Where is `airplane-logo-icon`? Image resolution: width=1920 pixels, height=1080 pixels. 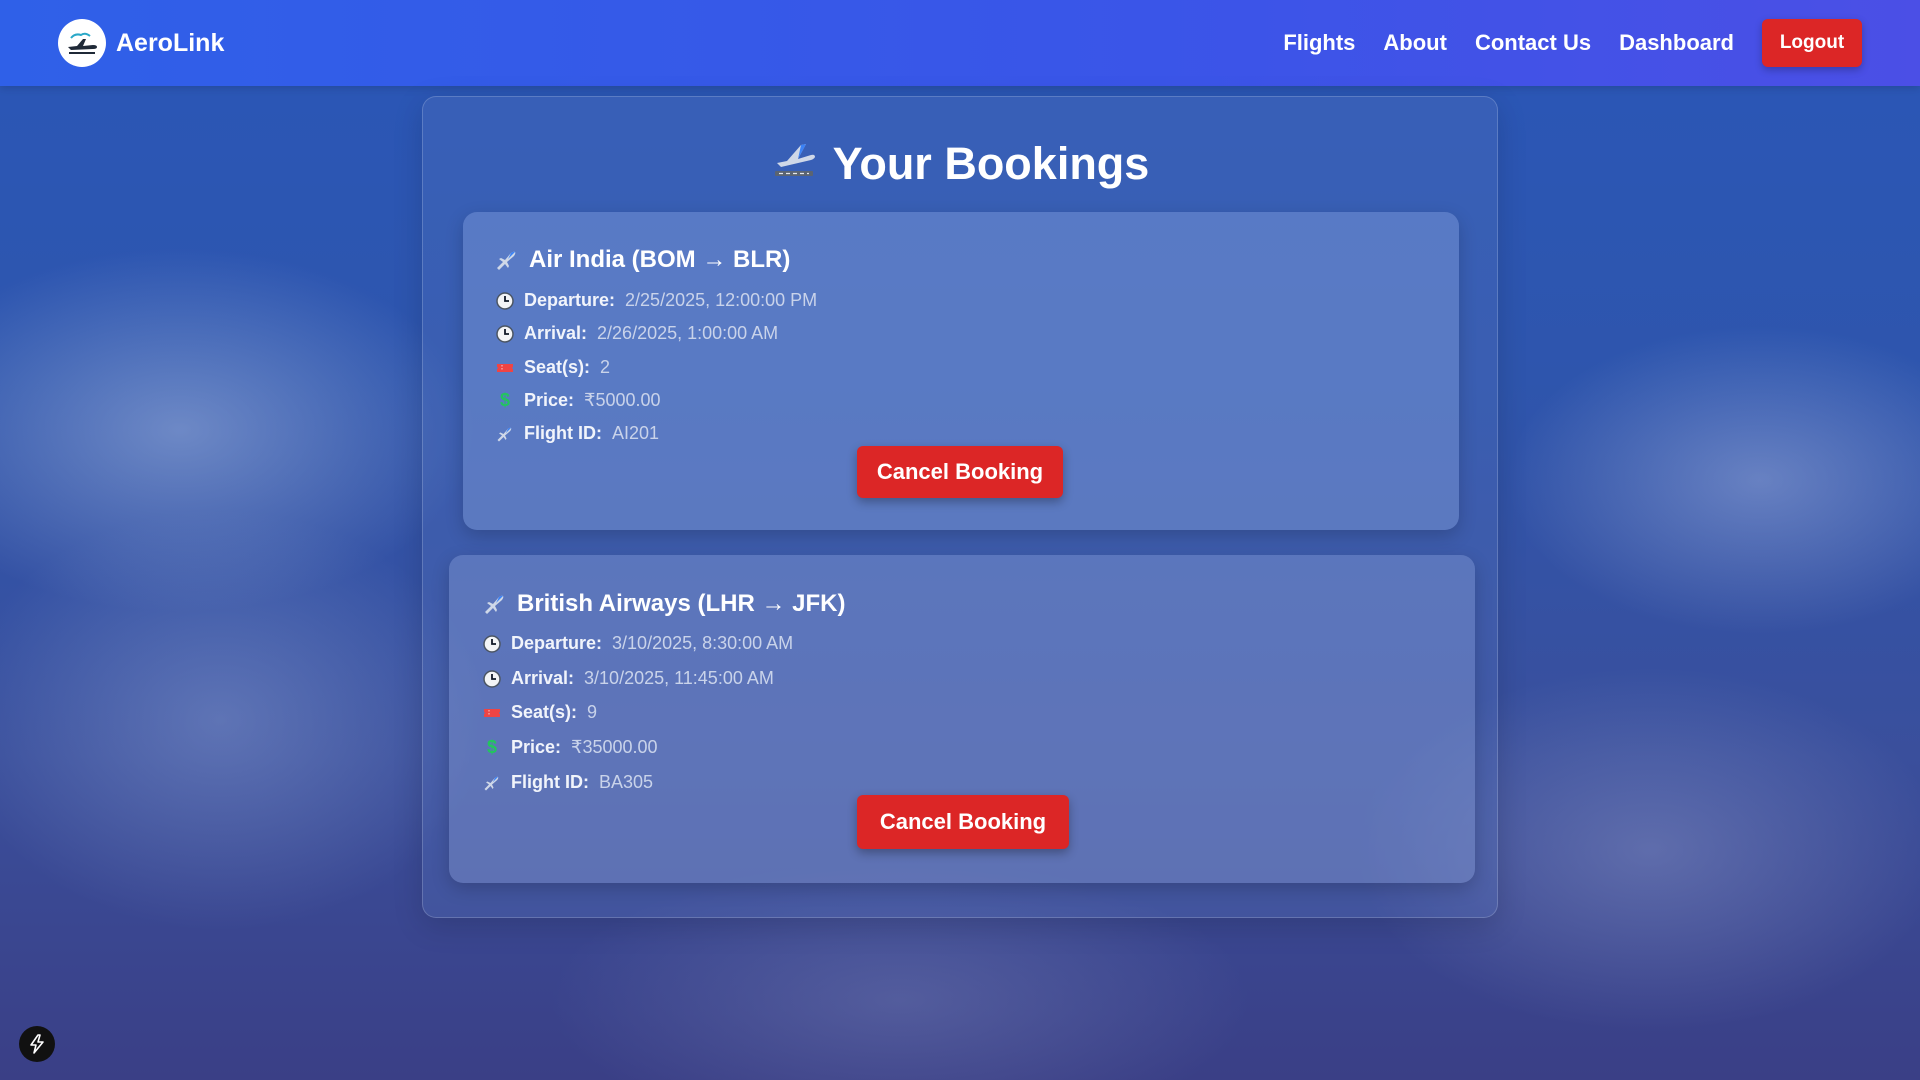 airplane-logo-icon is located at coordinates (82, 43).